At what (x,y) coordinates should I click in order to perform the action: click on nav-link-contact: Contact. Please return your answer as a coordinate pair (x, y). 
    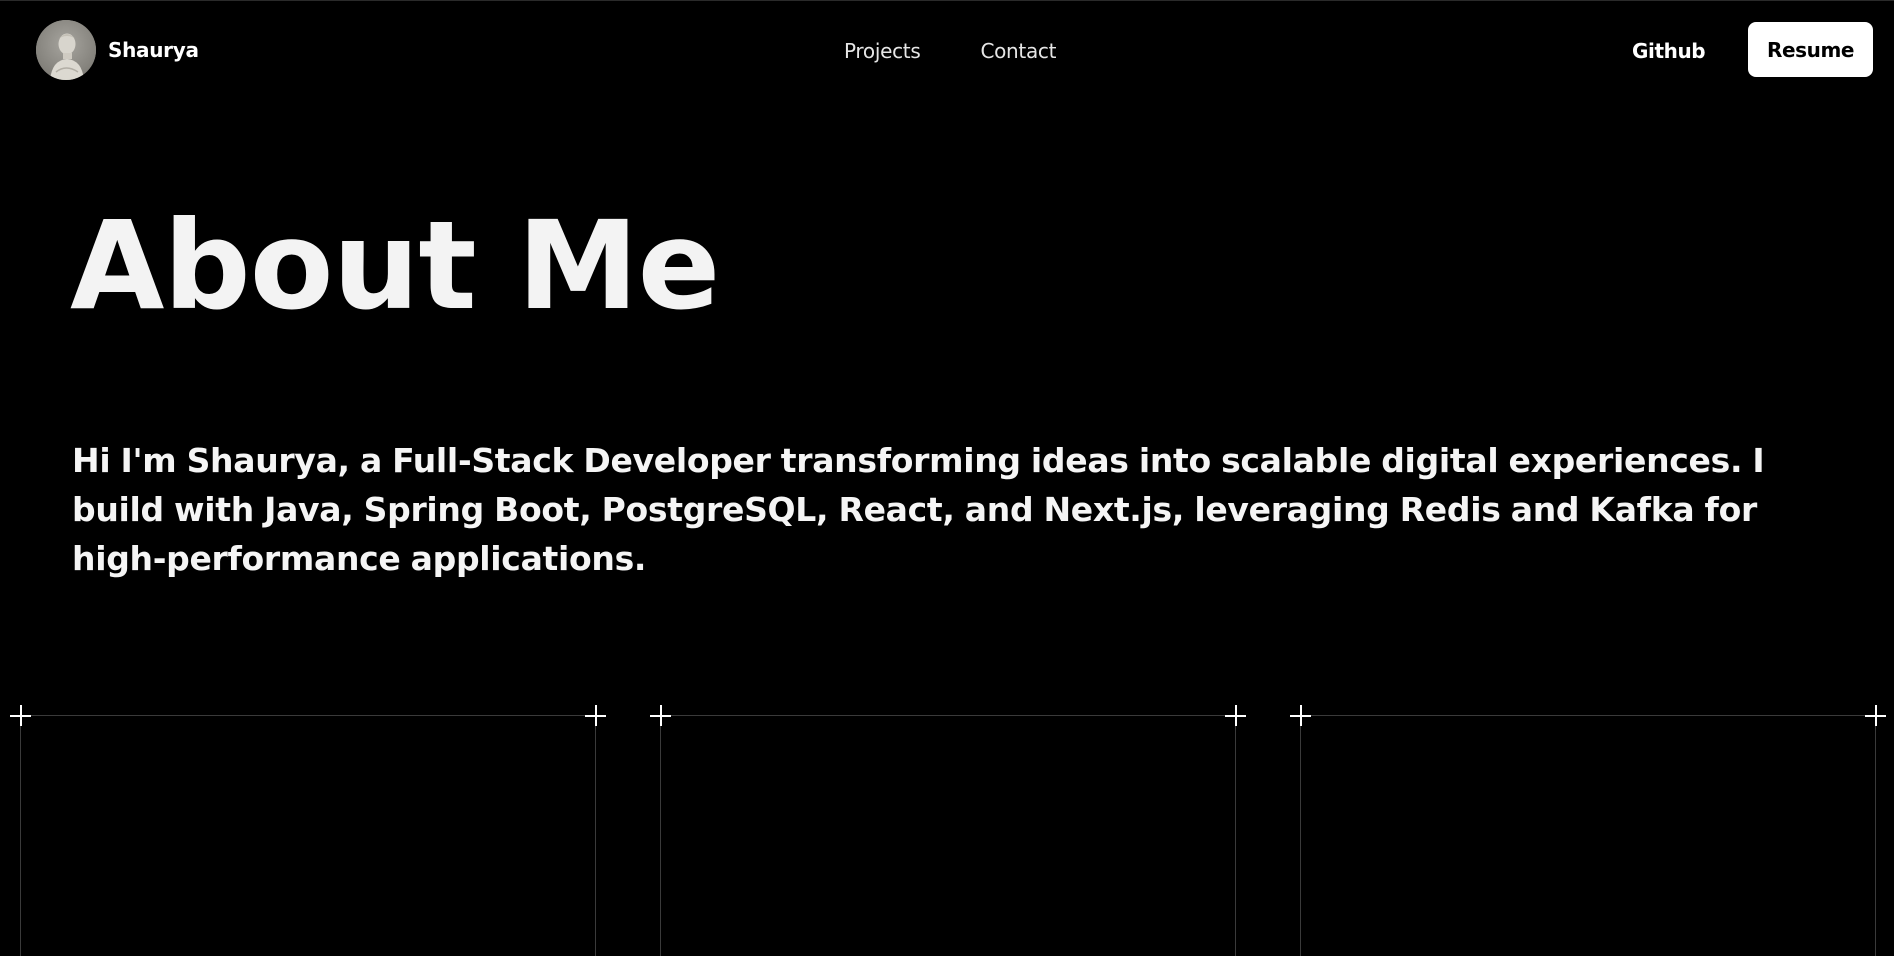
    Looking at the image, I should click on (1018, 51).